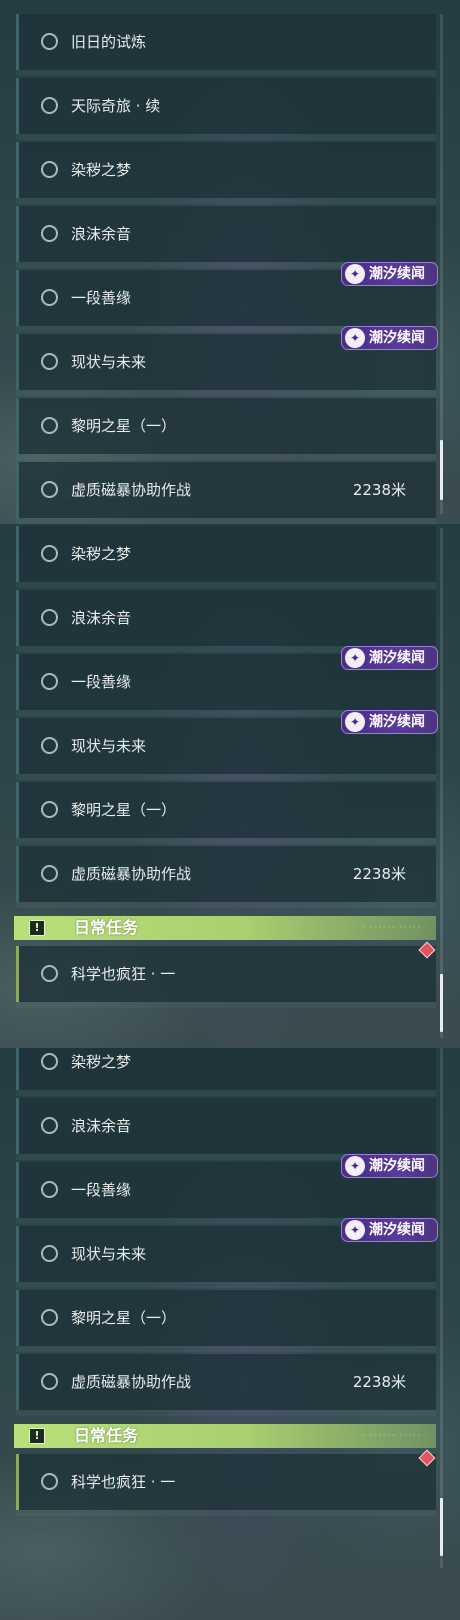 This screenshot has width=460, height=1620. Describe the element at coordinates (226, 42) in the screenshot. I see `quest-item: 旧日的试炼` at that location.